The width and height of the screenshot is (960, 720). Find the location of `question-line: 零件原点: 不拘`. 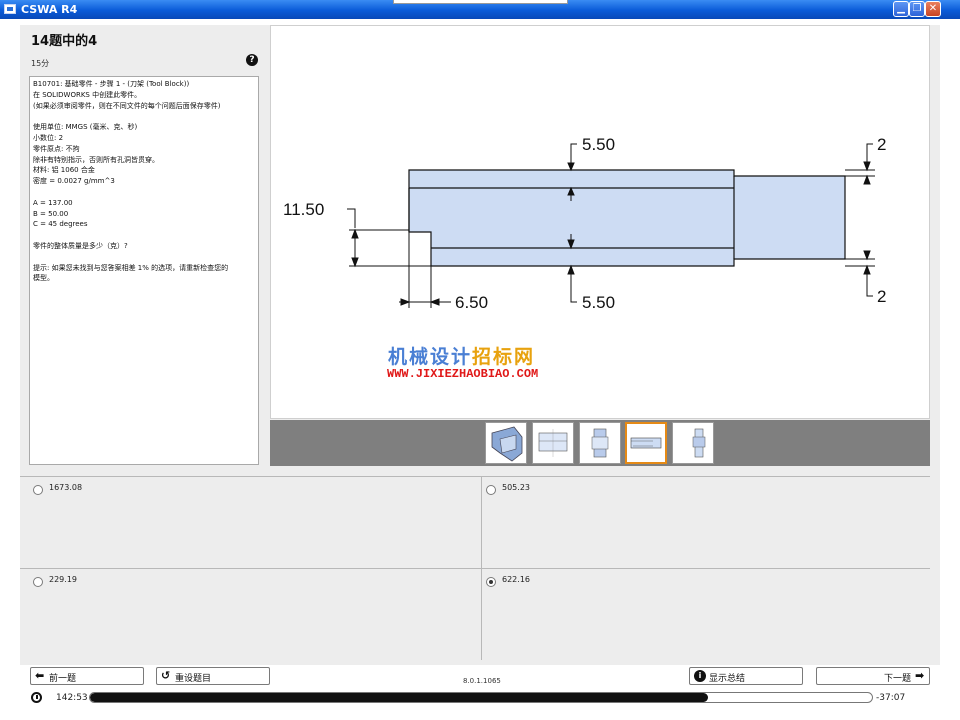

question-line: 零件原点: 不拘 is located at coordinates (56, 148).